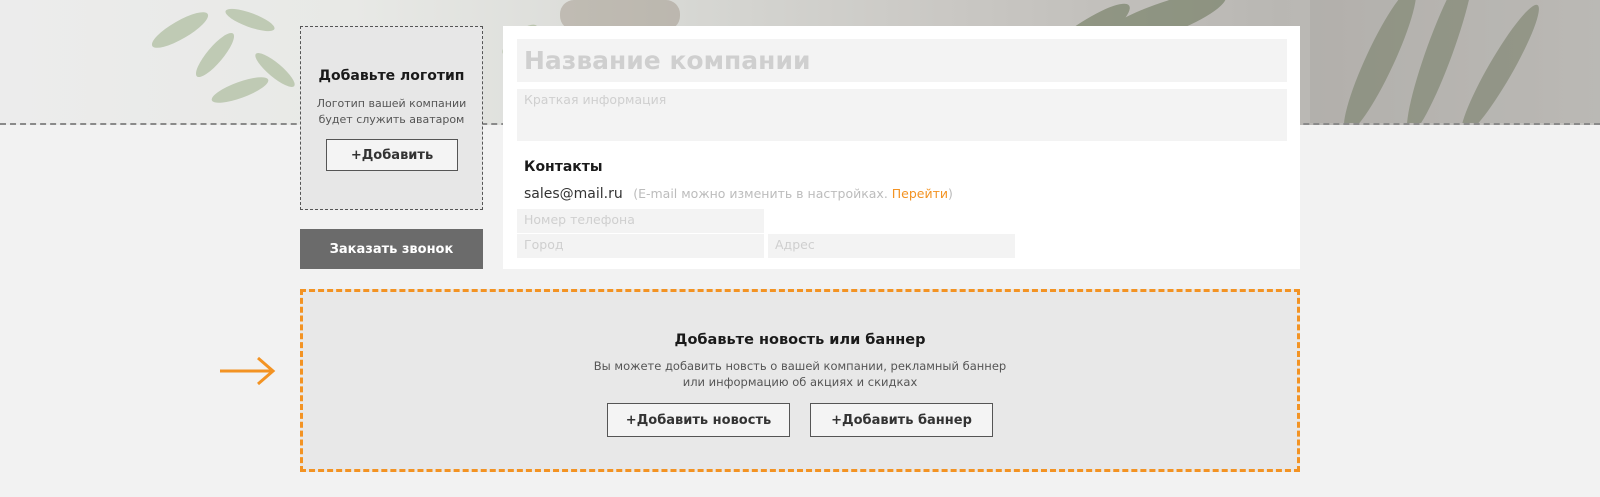  What do you see at coordinates (563, 167) in the screenshot?
I see `contacts-title: Контакты` at bounding box center [563, 167].